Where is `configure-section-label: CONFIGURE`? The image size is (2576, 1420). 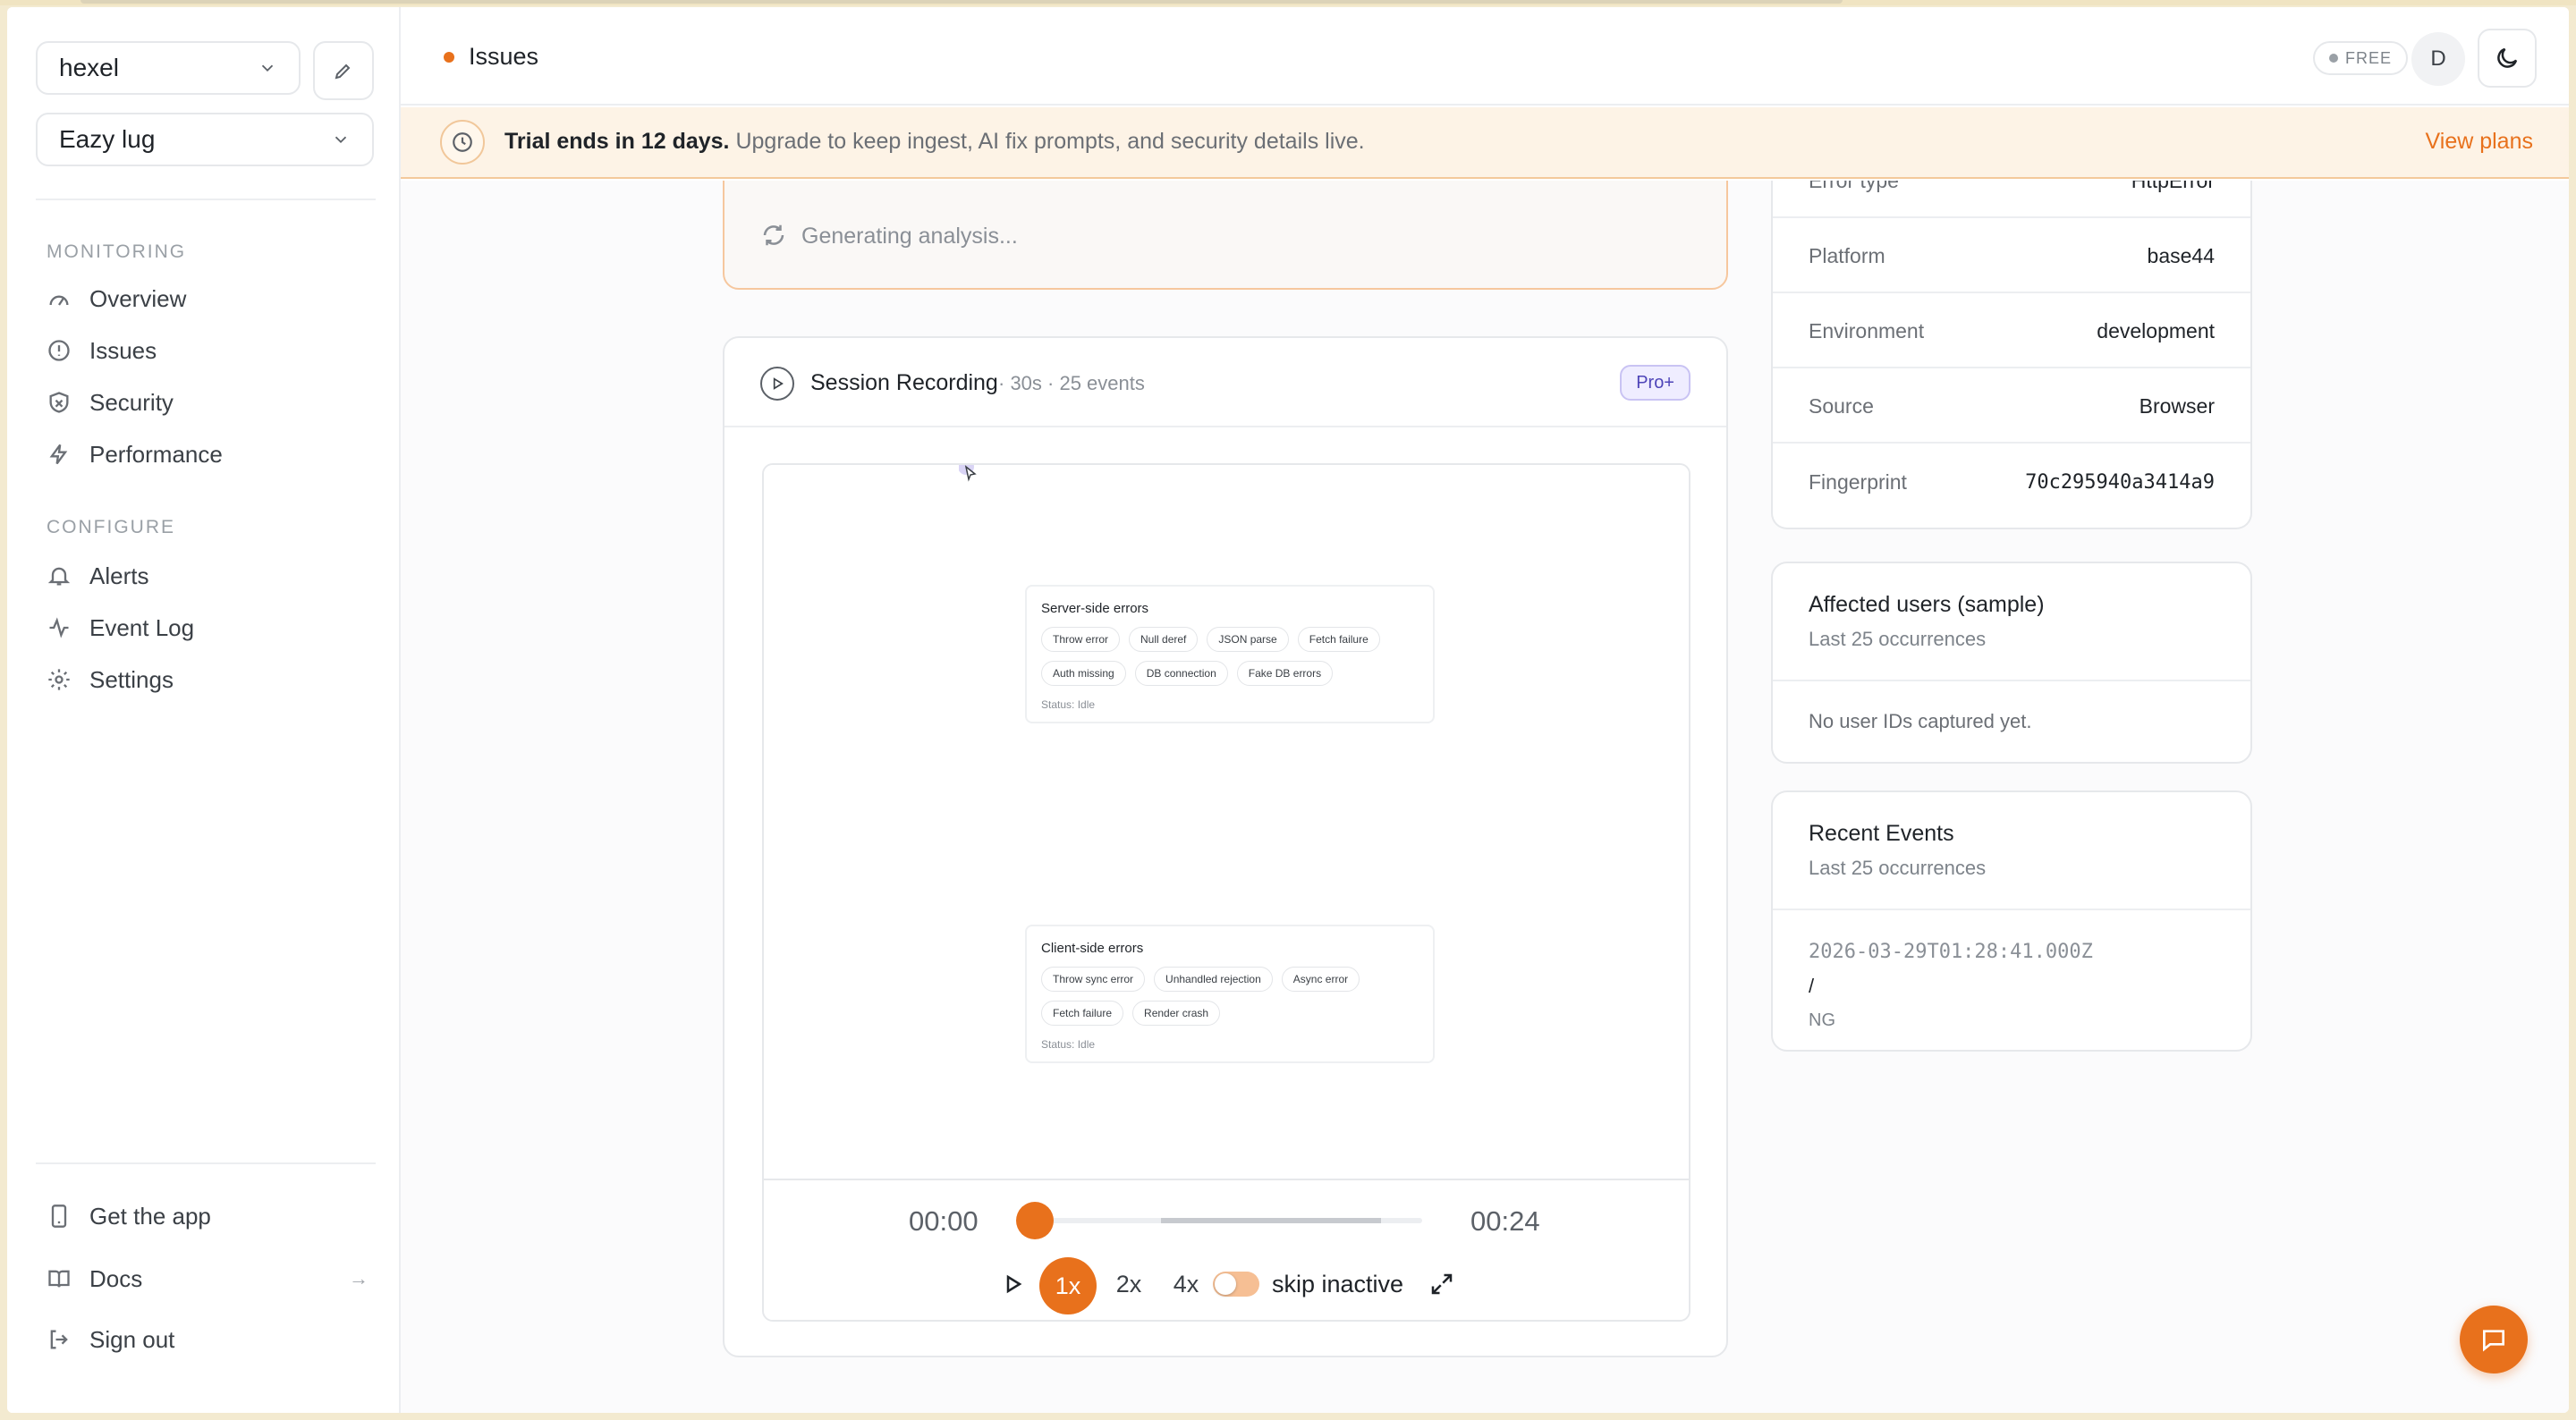
configure-section-label: CONFIGURE is located at coordinates (111, 527).